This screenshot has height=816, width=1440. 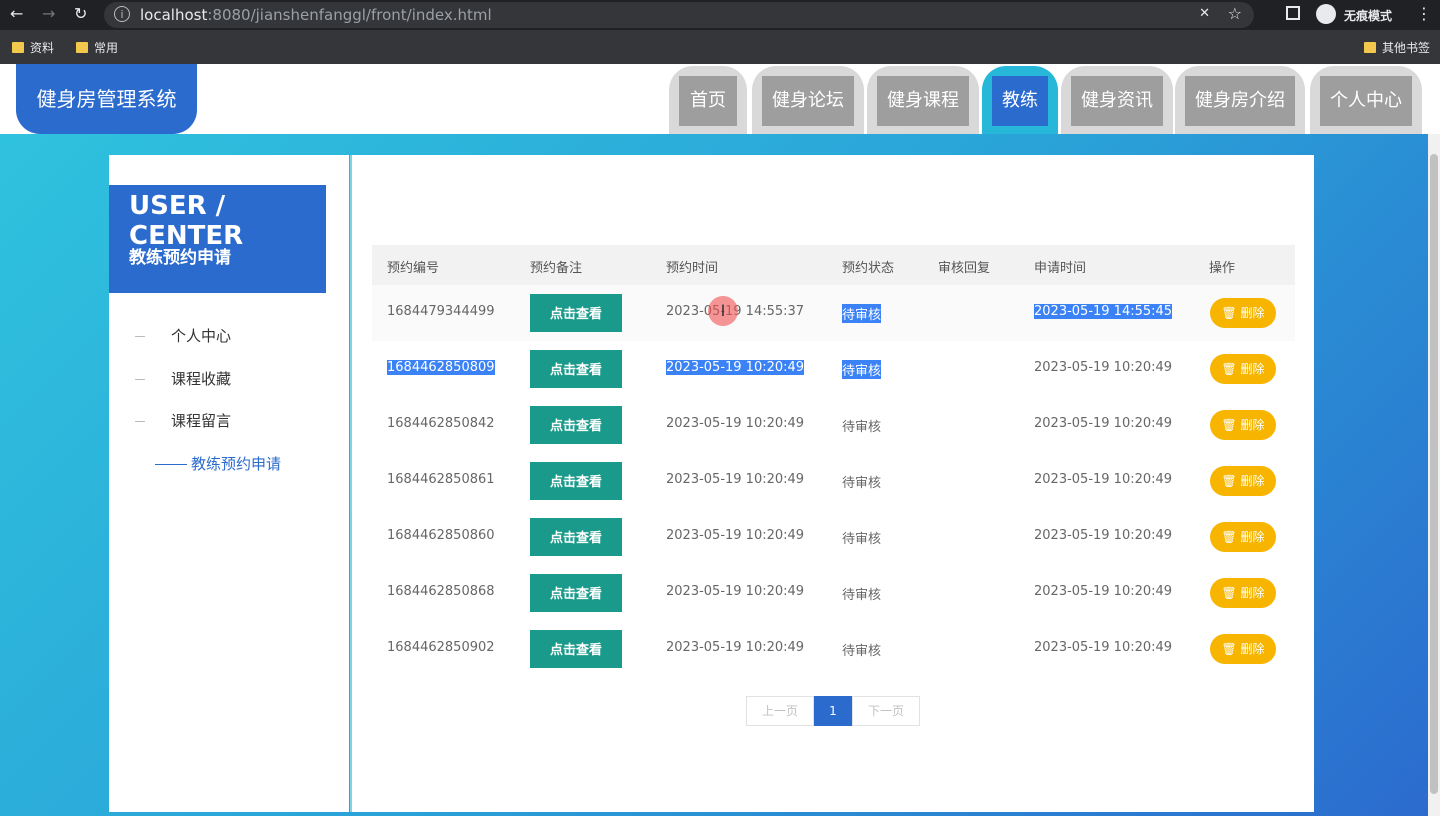 I want to click on url-path: :8080/jianshenfanggl/front/index.html, so click(x=349, y=15).